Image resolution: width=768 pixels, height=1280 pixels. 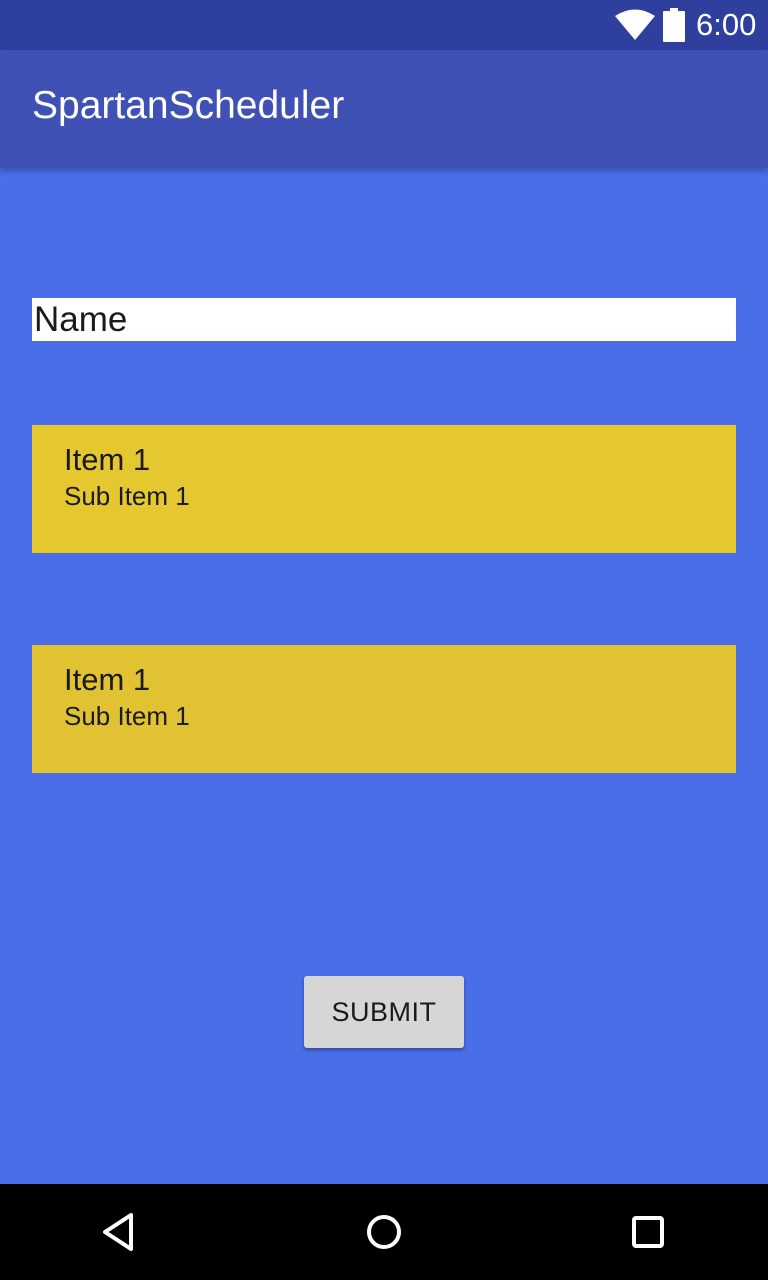 I want to click on recents-icon, so click(x=648, y=1232).